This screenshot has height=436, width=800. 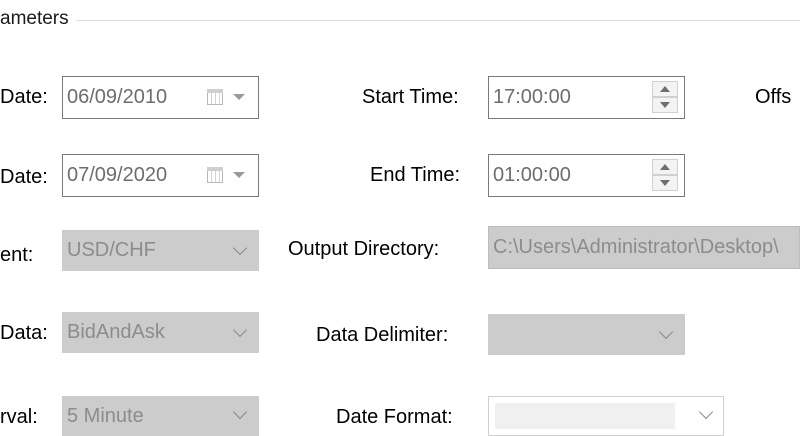 I want to click on data-label: Data:, so click(x=24, y=333).